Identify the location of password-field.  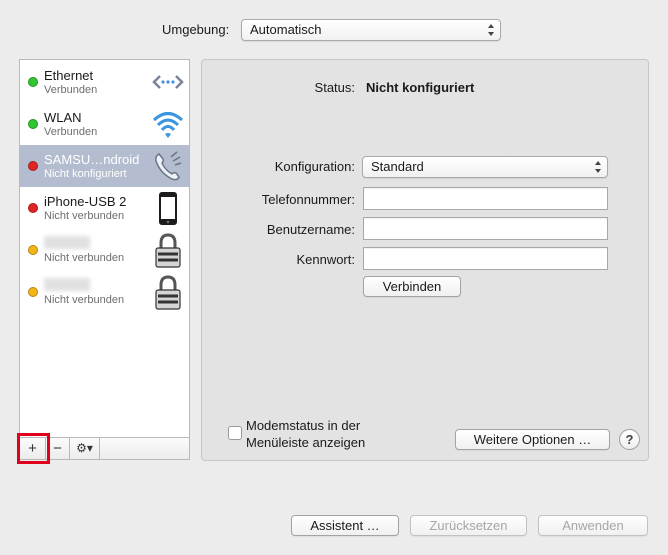
(485, 258).